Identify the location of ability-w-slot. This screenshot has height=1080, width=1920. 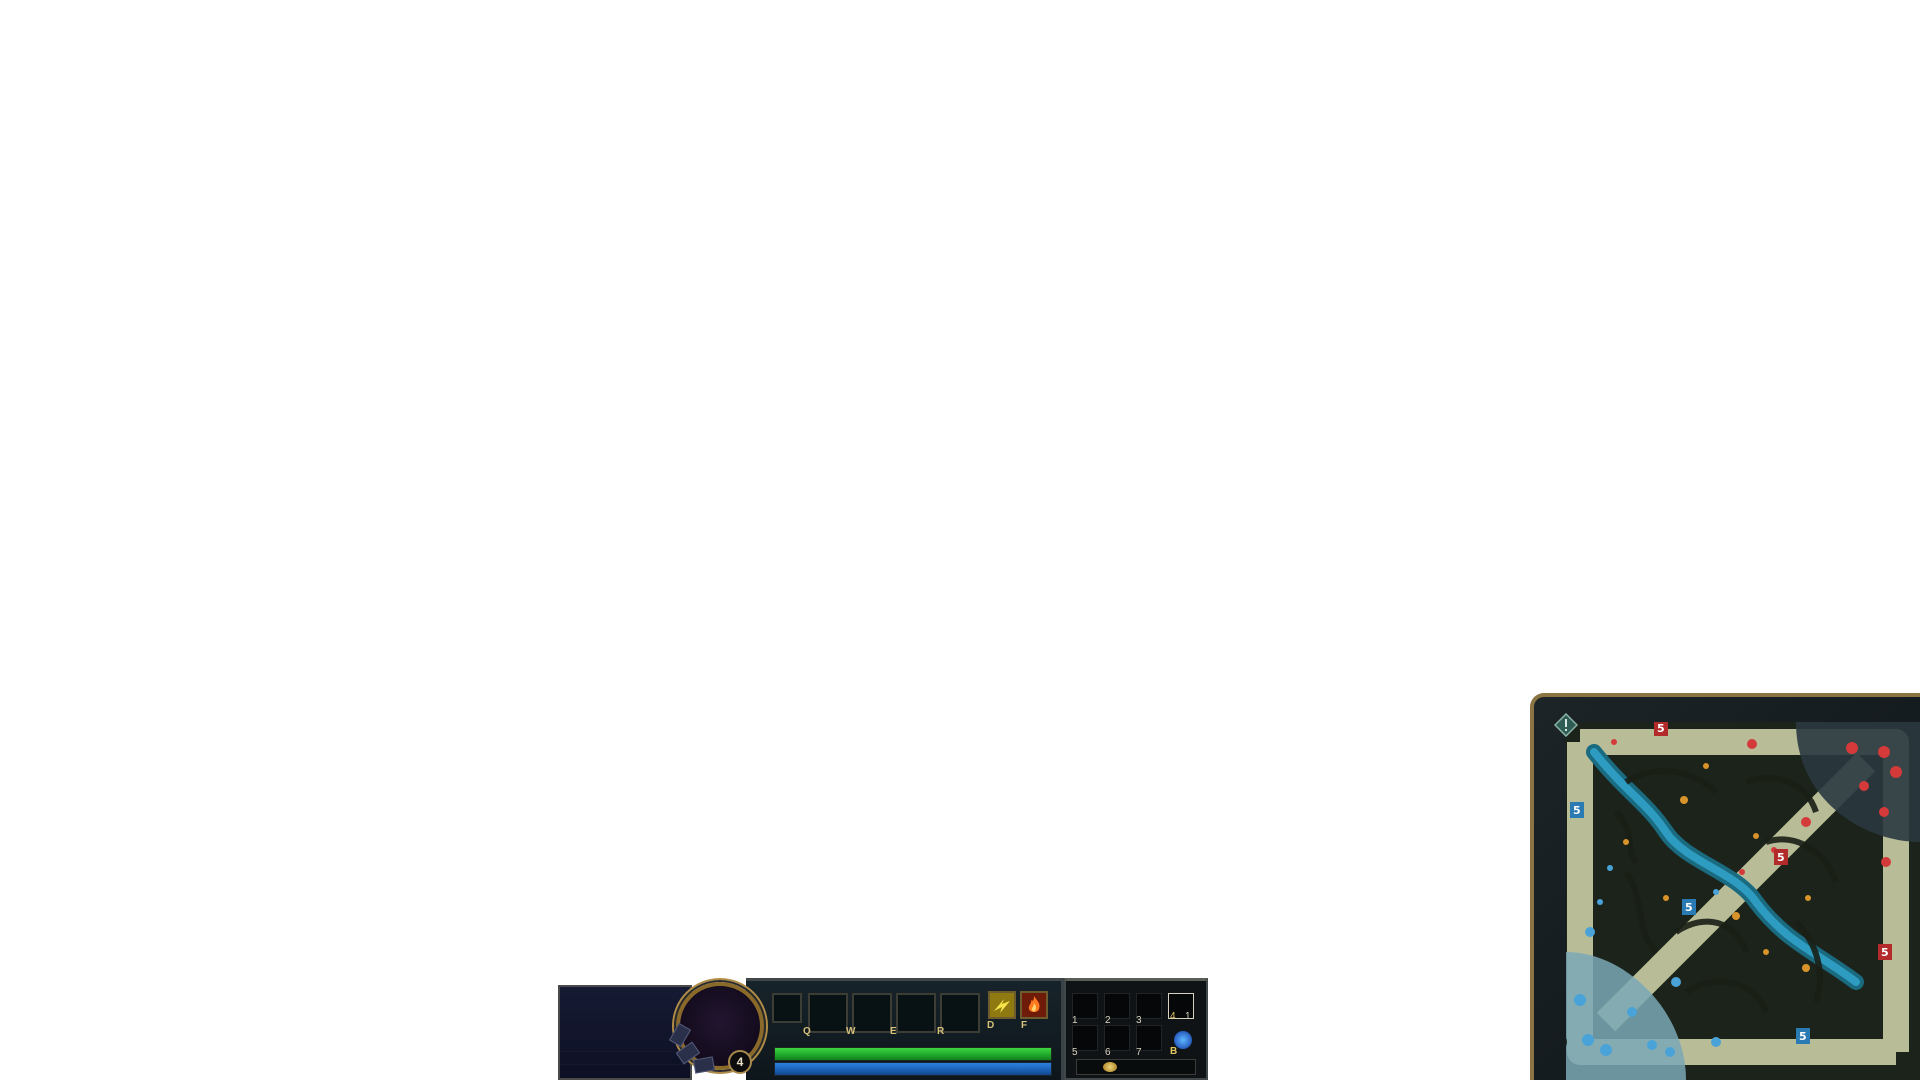
(872, 1013).